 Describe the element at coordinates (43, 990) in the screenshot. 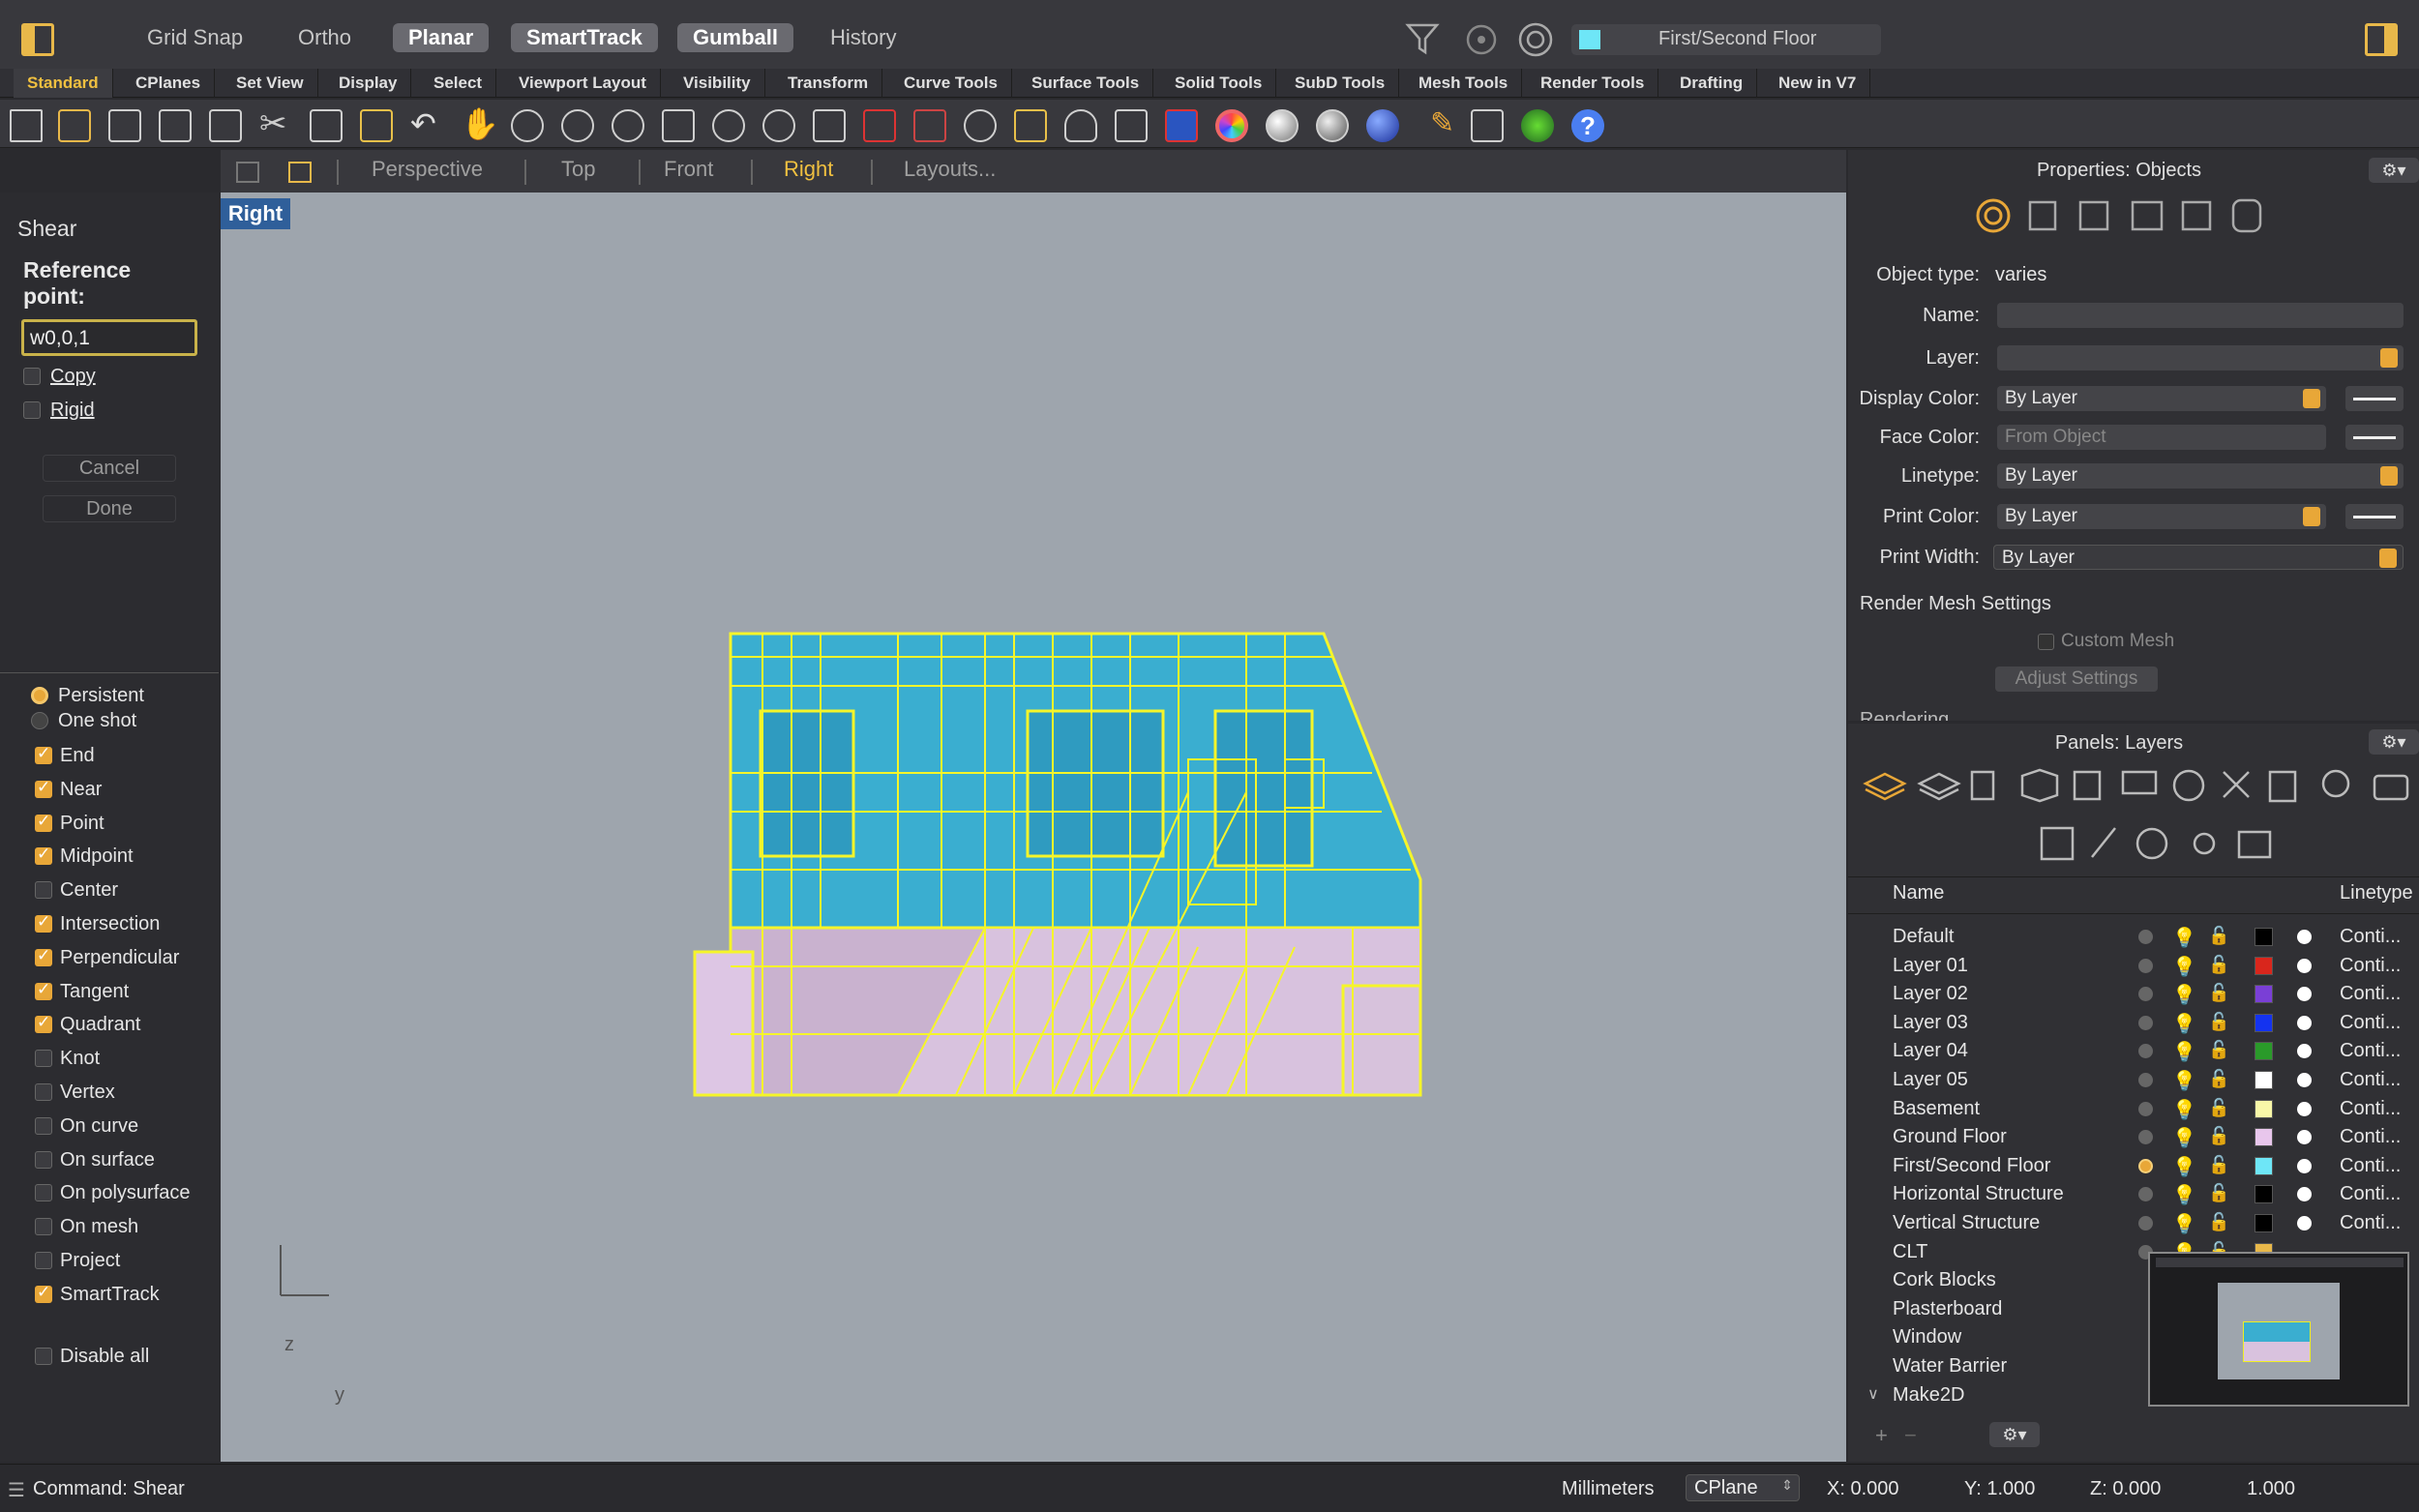

I see `osnap-tangent-checkbox` at that location.